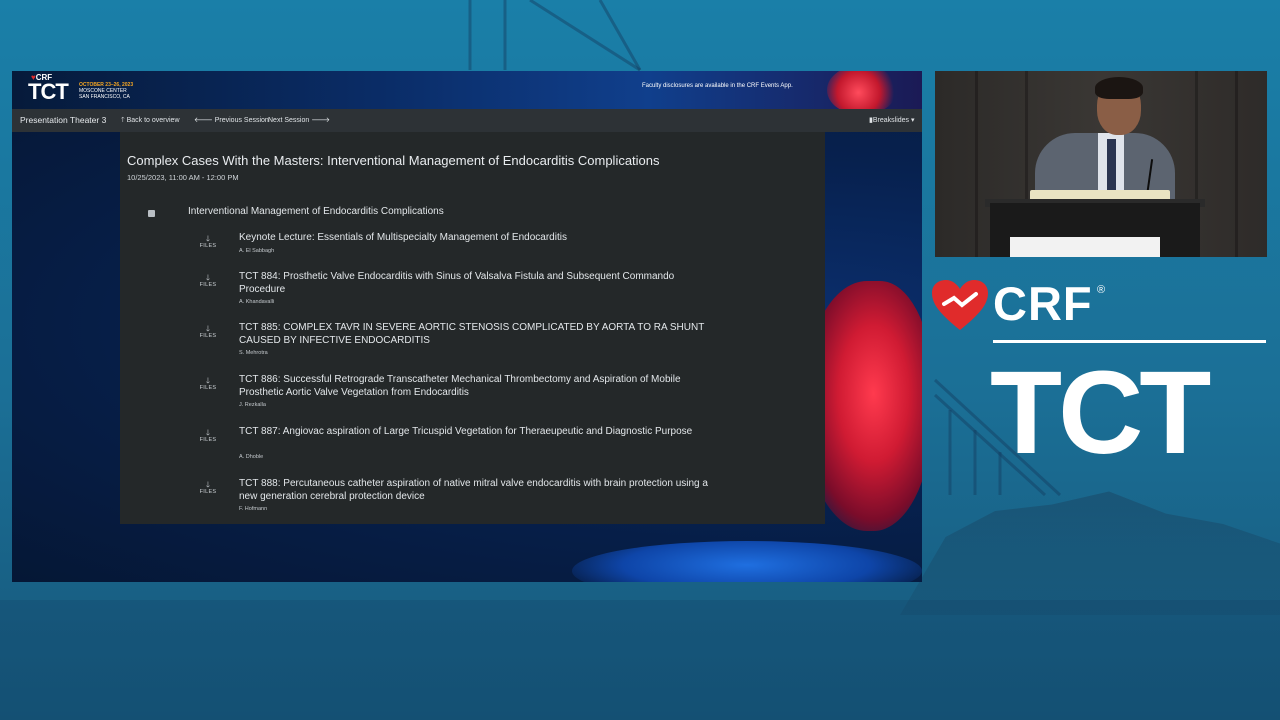 The height and width of the screenshot is (720, 1280). I want to click on breakslides-dropdown: ▮Breakslides ▾, so click(892, 120).